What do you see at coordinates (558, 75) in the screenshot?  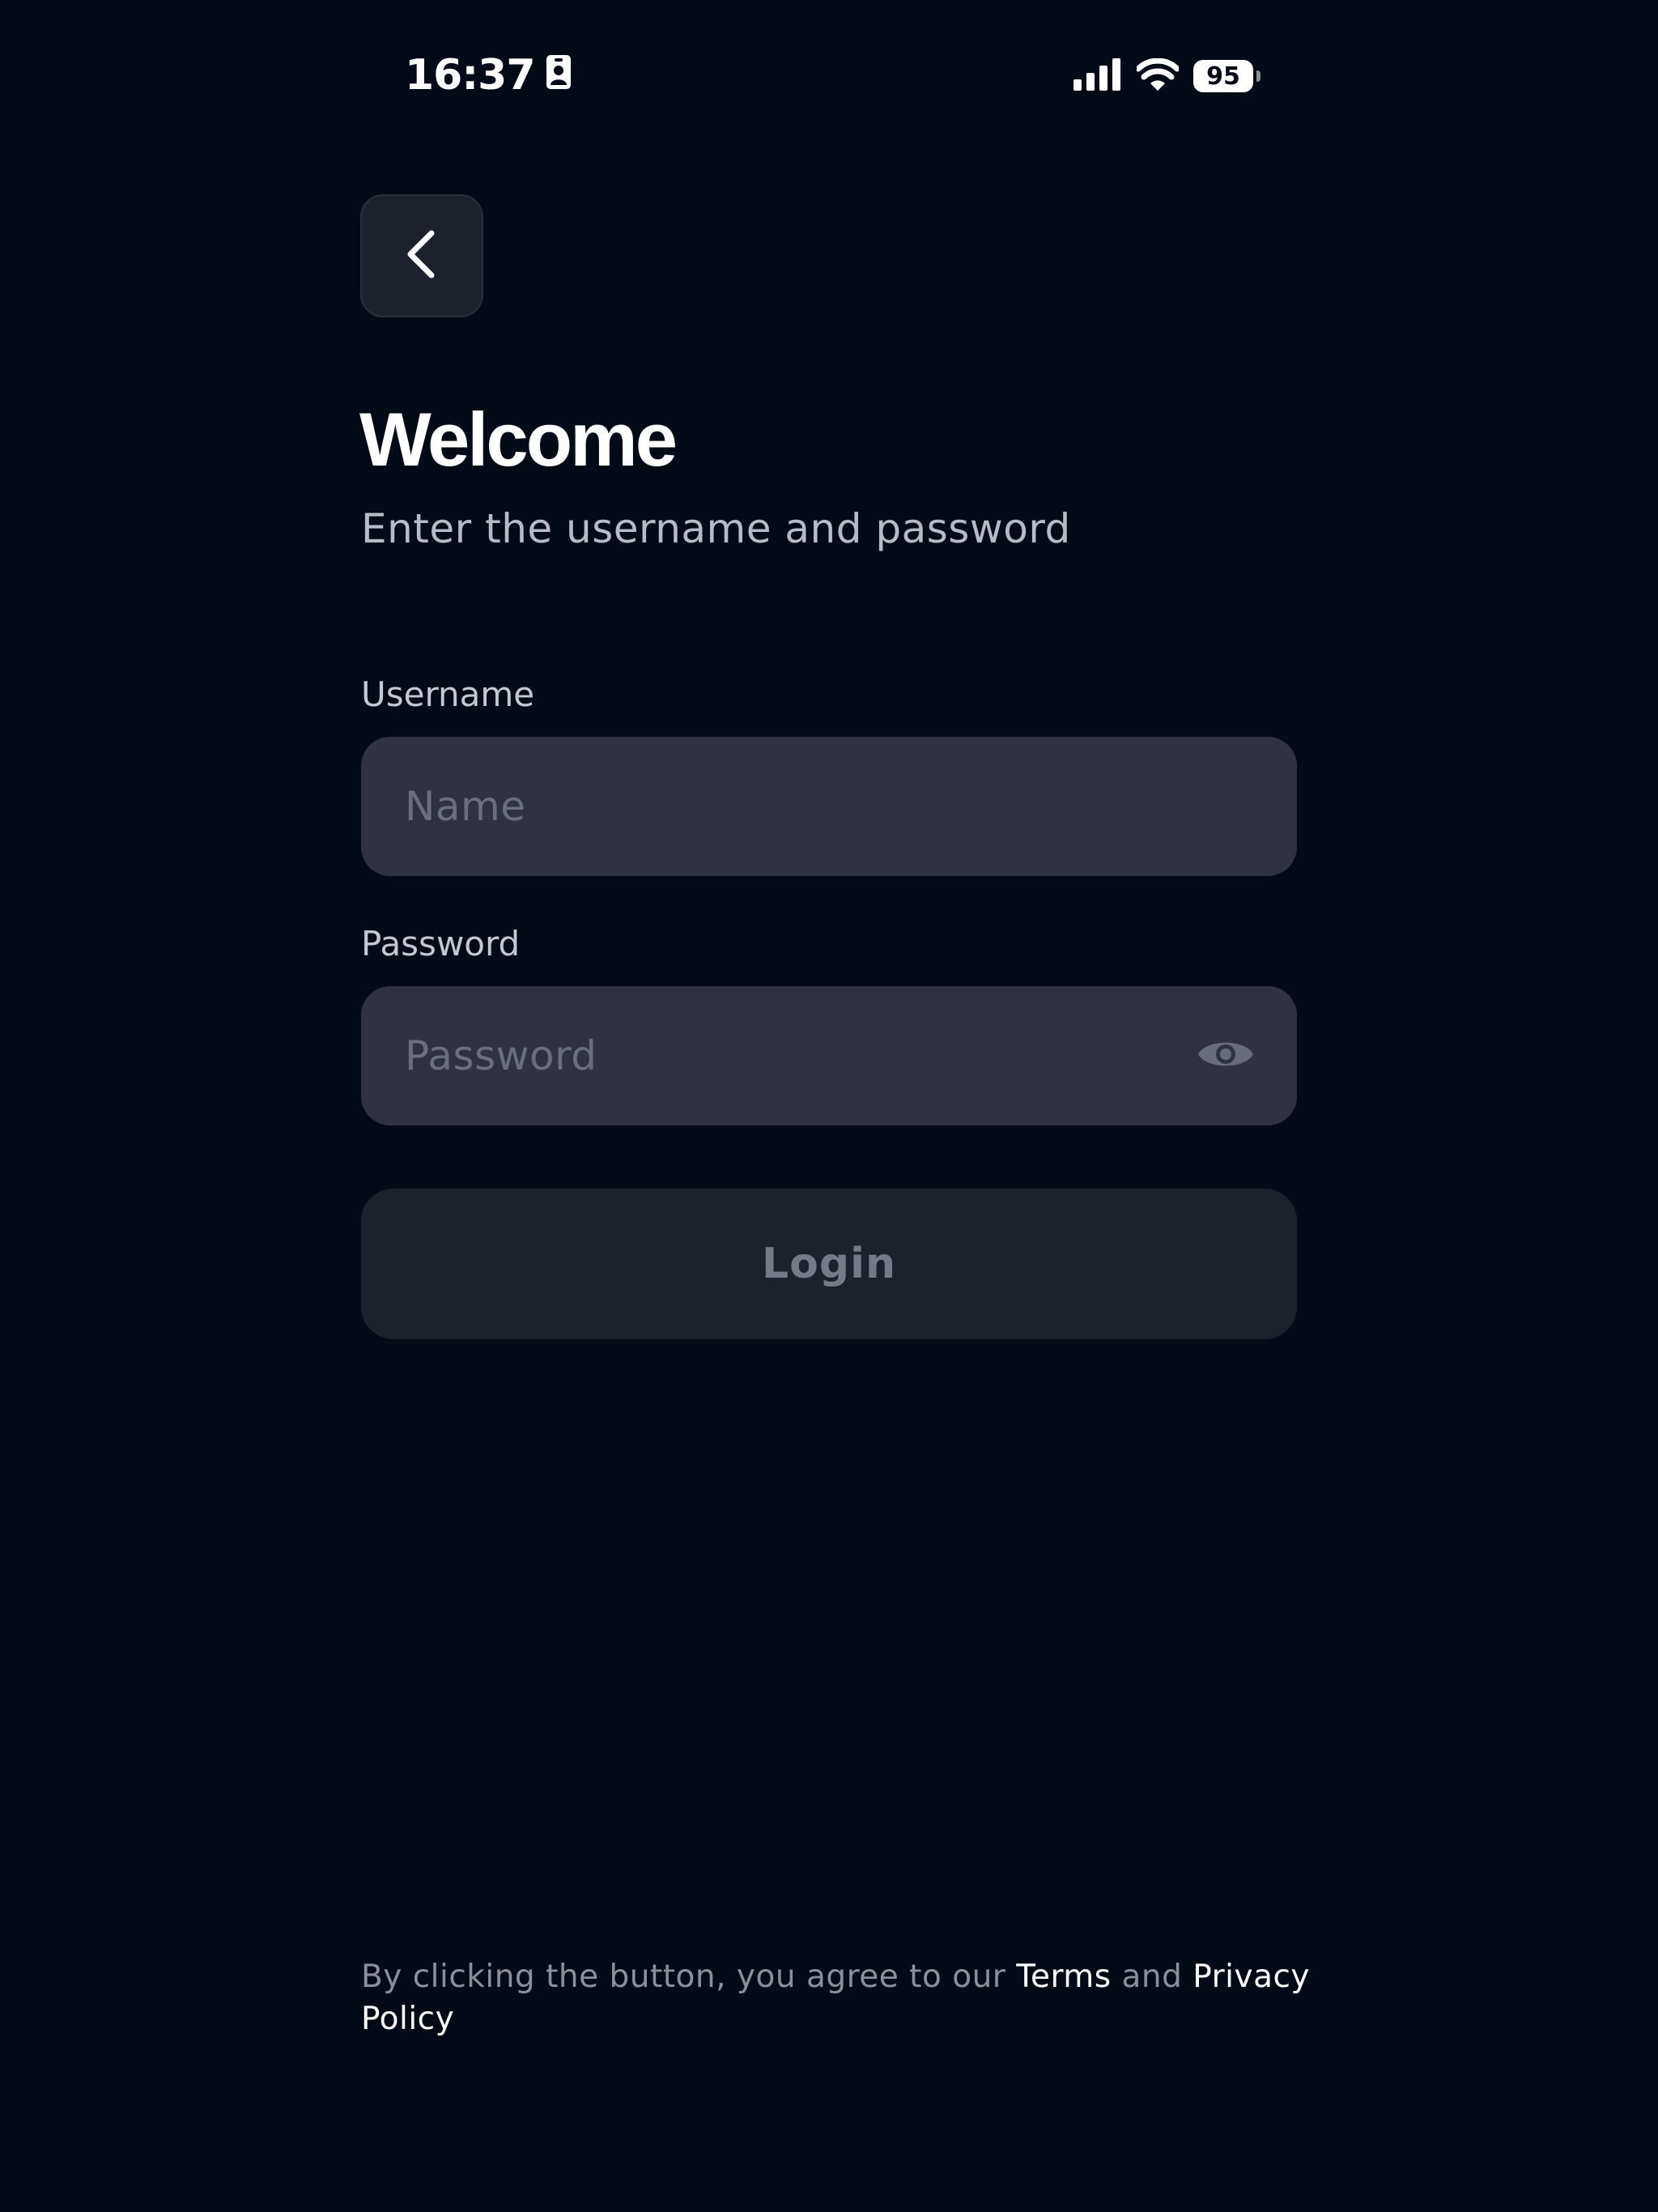 I see `sim-card-icon` at bounding box center [558, 75].